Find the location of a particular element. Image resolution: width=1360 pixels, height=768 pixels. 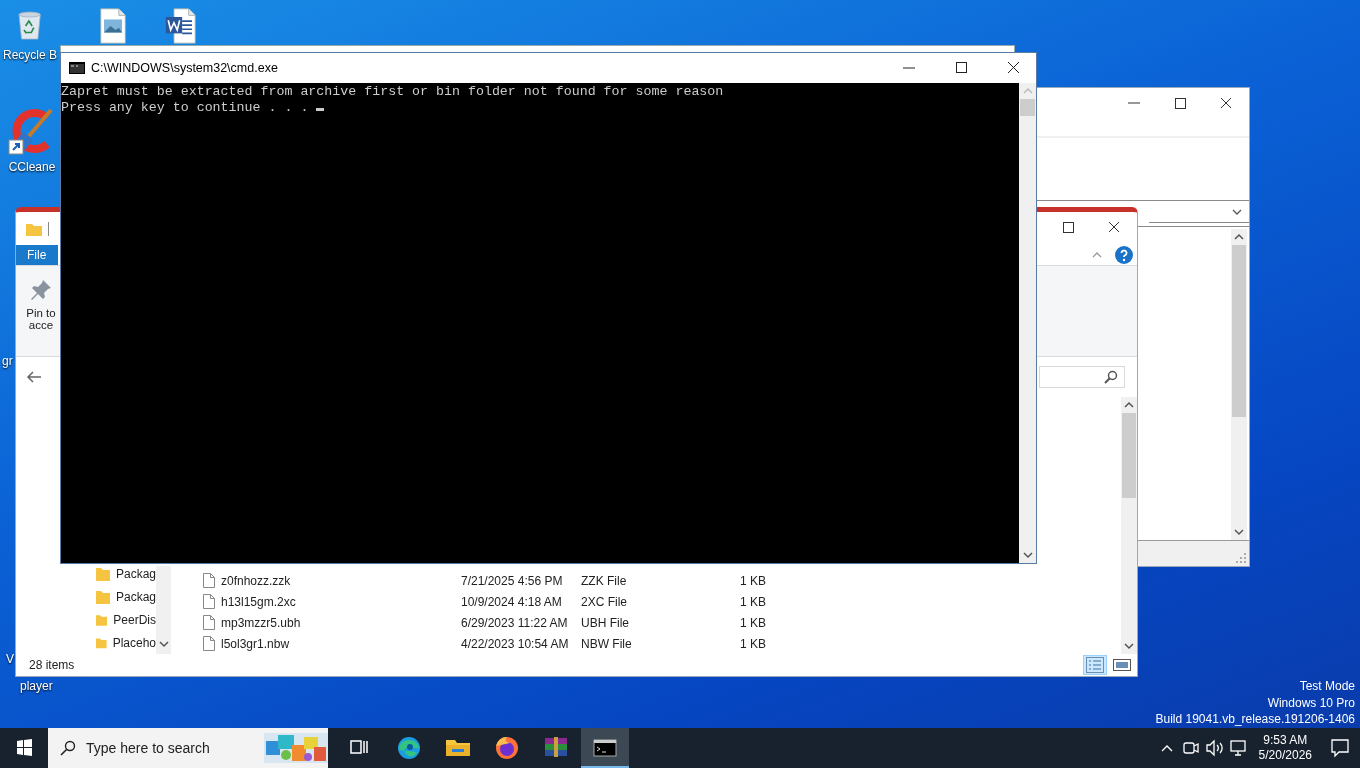

console-line: Zapret must be extracted from archive first or bin folder not found for some reason is located at coordinates (392, 91).